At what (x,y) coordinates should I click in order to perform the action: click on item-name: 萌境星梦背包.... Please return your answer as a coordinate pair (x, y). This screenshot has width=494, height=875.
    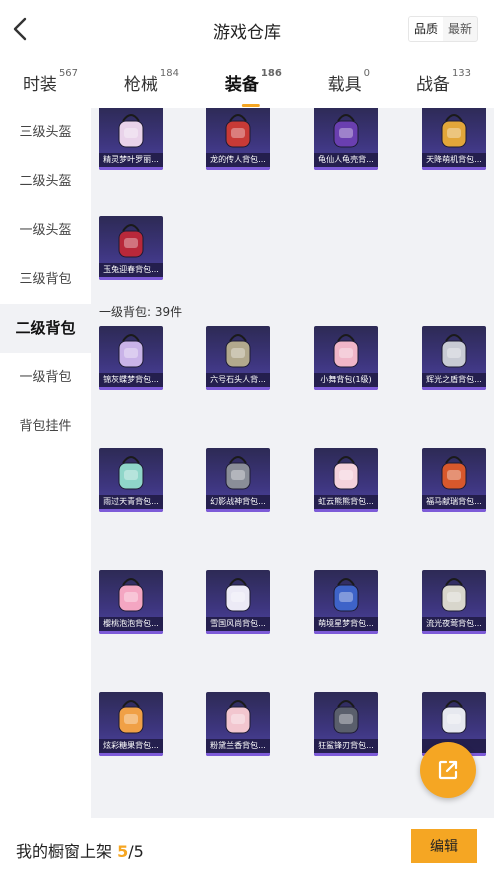
    Looking at the image, I should click on (346, 624).